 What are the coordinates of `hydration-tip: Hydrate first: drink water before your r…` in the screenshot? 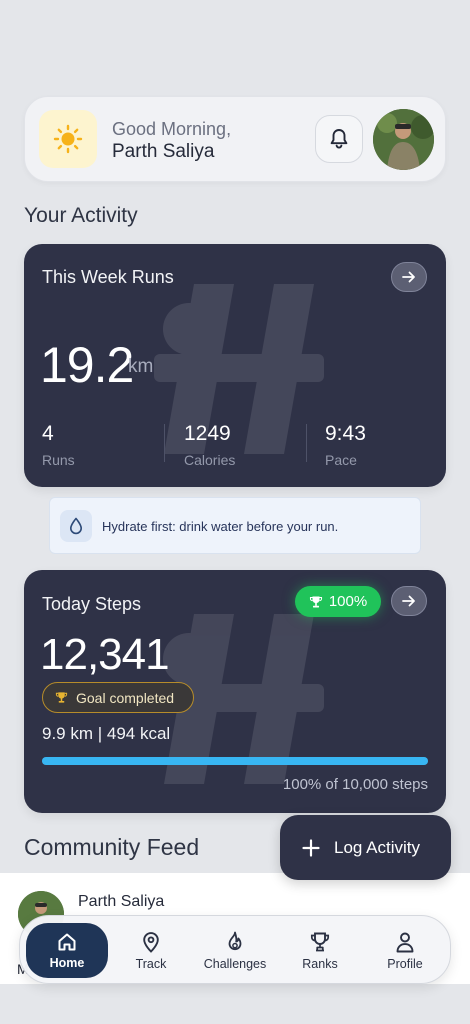 It's located at (235, 525).